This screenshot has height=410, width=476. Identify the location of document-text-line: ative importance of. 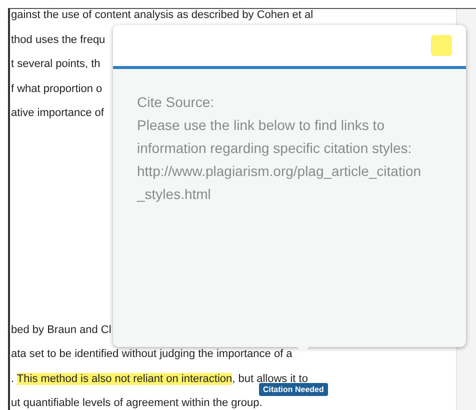
(57, 113).